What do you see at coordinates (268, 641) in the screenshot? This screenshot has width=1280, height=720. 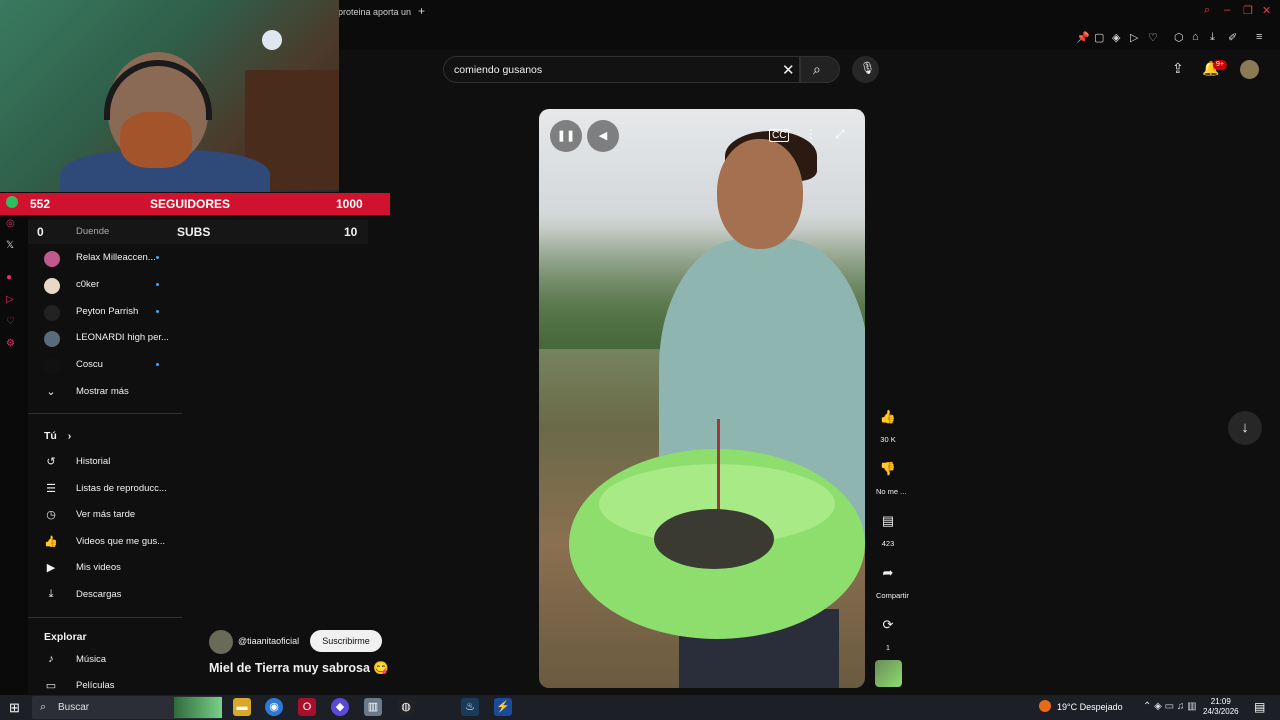 I see `channel-name: @tiaanitaoficial` at bounding box center [268, 641].